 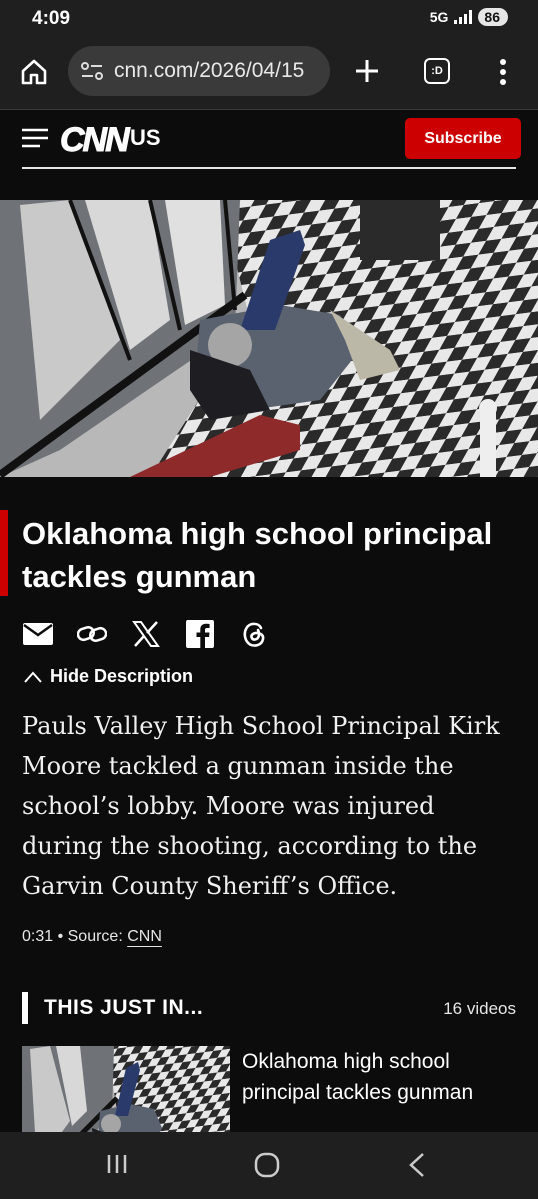 I want to click on site-header: CNN US Subscribe, so click(x=269, y=155).